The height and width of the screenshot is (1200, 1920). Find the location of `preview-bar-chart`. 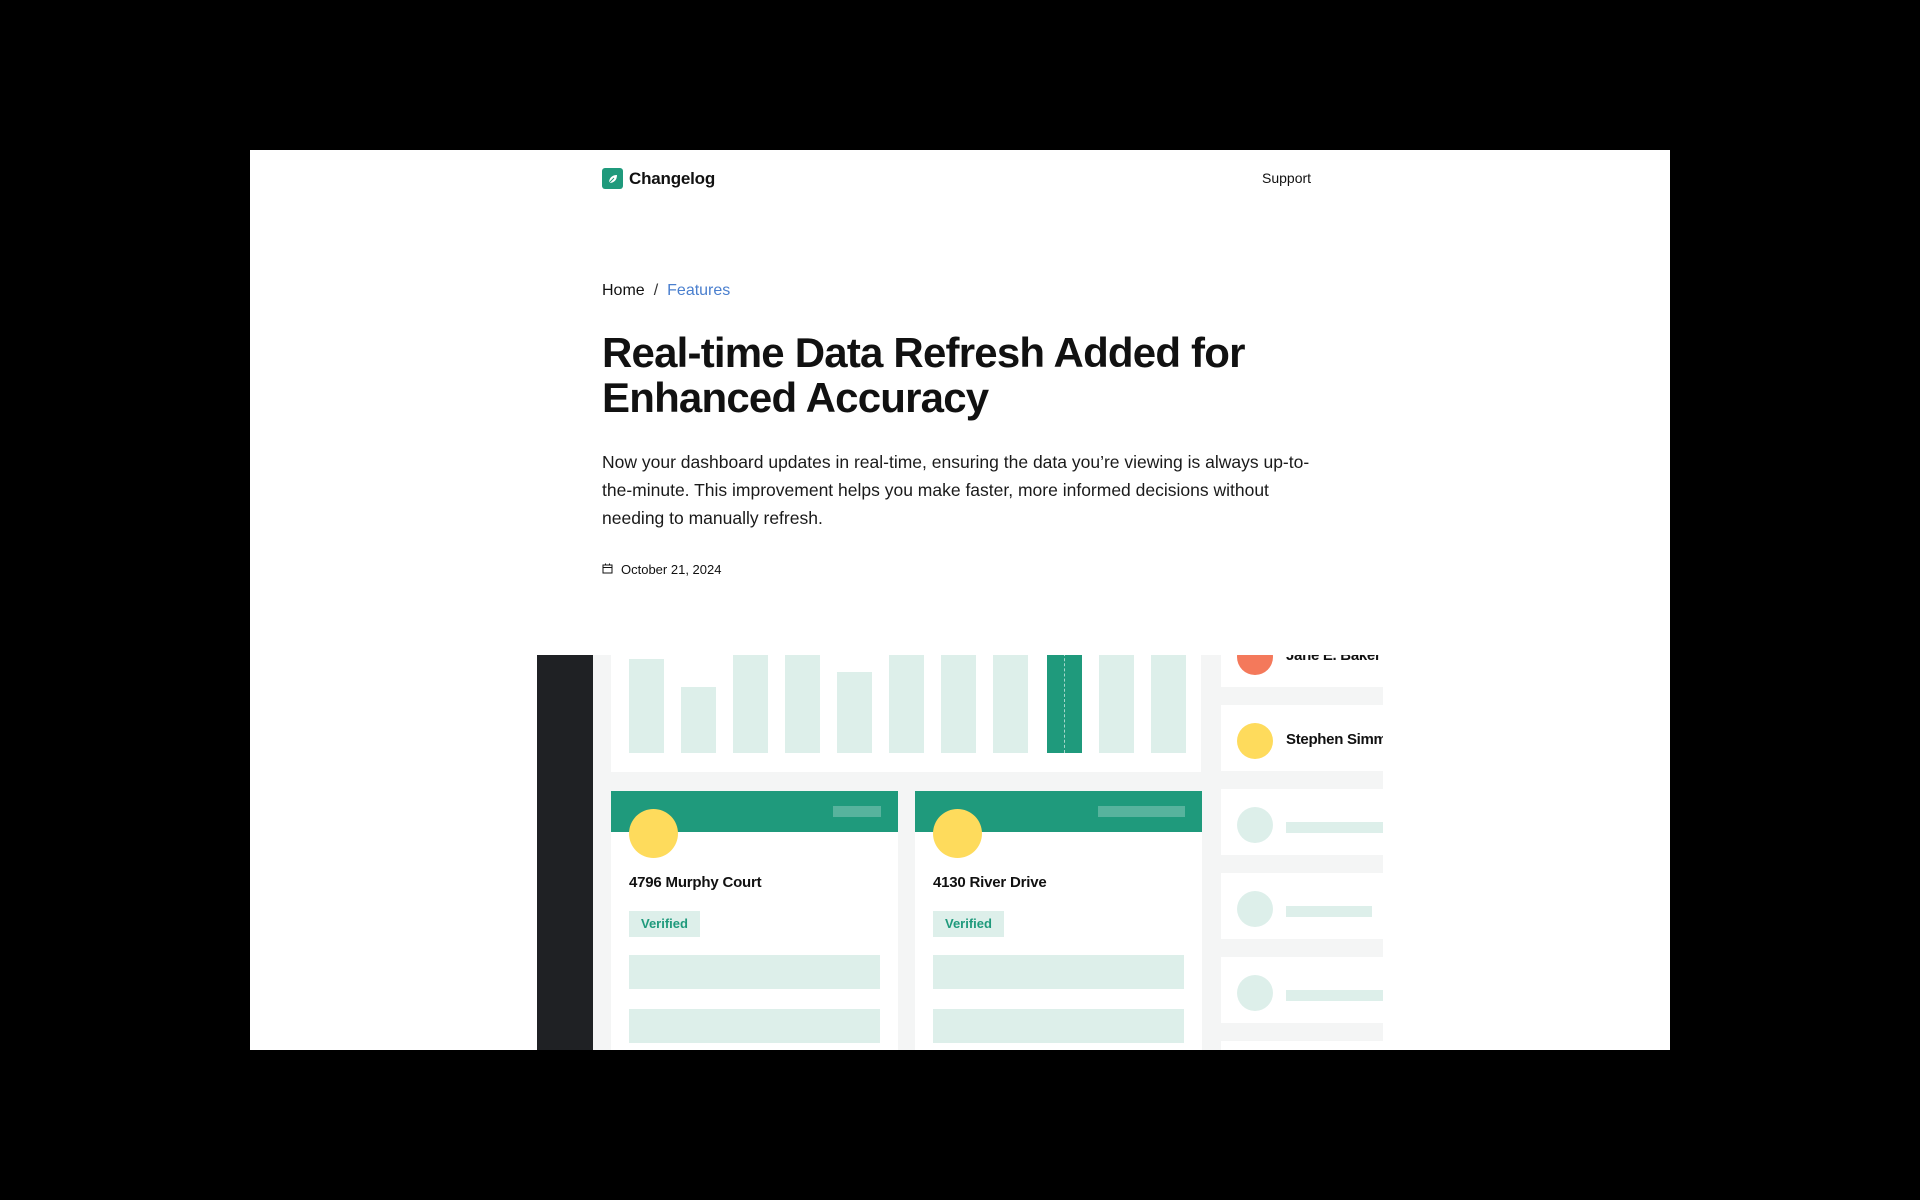

preview-bar-chart is located at coordinates (906, 713).